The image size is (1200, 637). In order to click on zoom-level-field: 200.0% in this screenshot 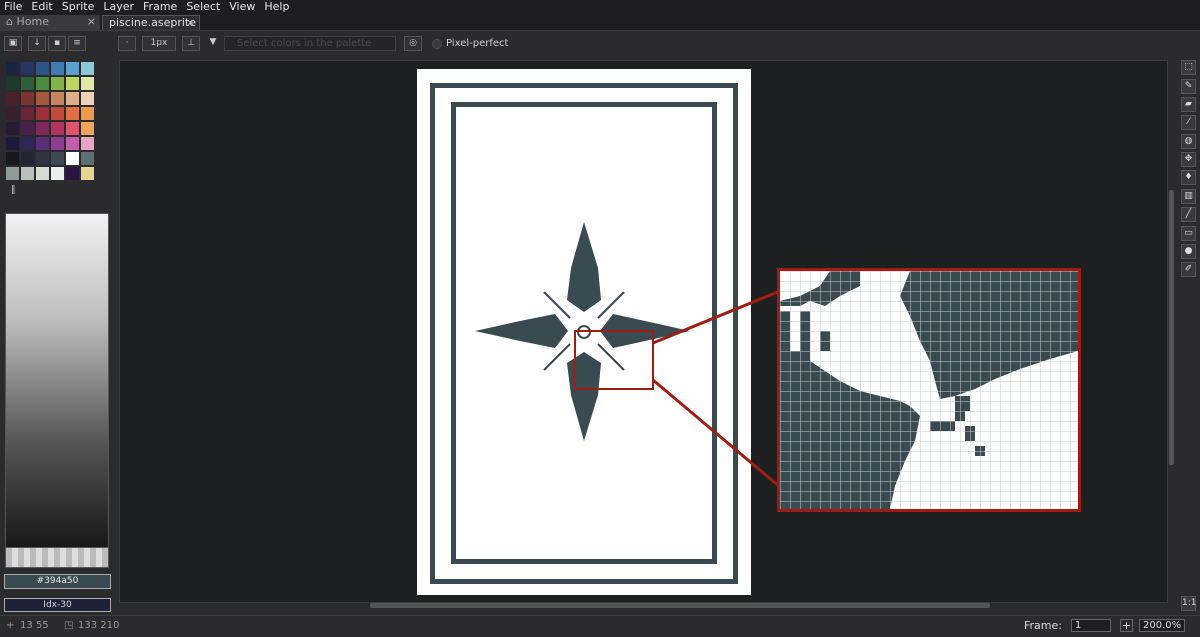, I will do `click(1162, 625)`.